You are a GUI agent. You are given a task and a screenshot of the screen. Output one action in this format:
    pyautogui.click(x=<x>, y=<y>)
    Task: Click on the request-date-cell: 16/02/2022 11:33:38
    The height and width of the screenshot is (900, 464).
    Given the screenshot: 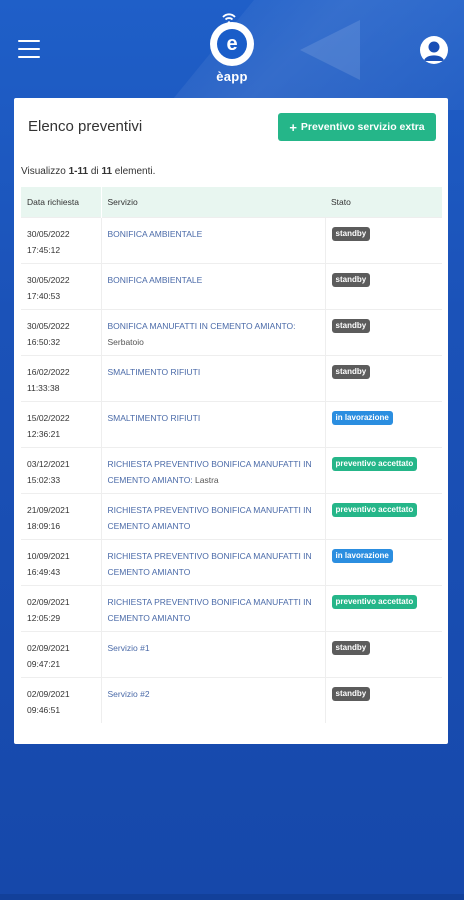 What is the action you would take?
    pyautogui.click(x=61, y=377)
    